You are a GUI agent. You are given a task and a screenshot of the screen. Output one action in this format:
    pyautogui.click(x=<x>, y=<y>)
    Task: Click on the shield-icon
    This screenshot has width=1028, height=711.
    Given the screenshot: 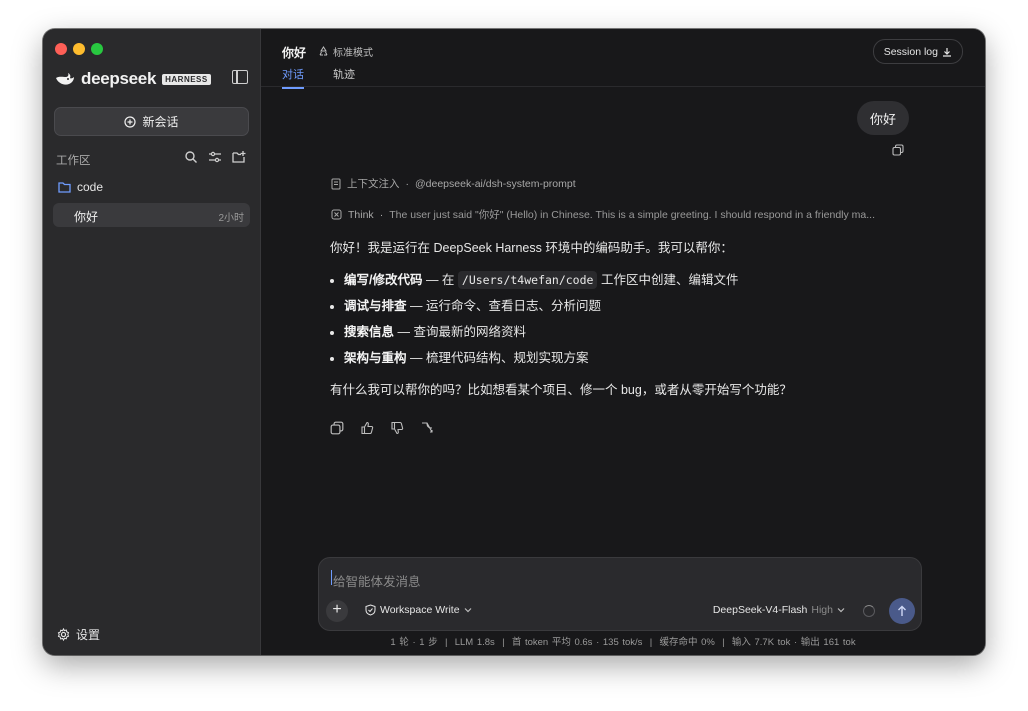 What is the action you would take?
    pyautogui.click(x=370, y=610)
    